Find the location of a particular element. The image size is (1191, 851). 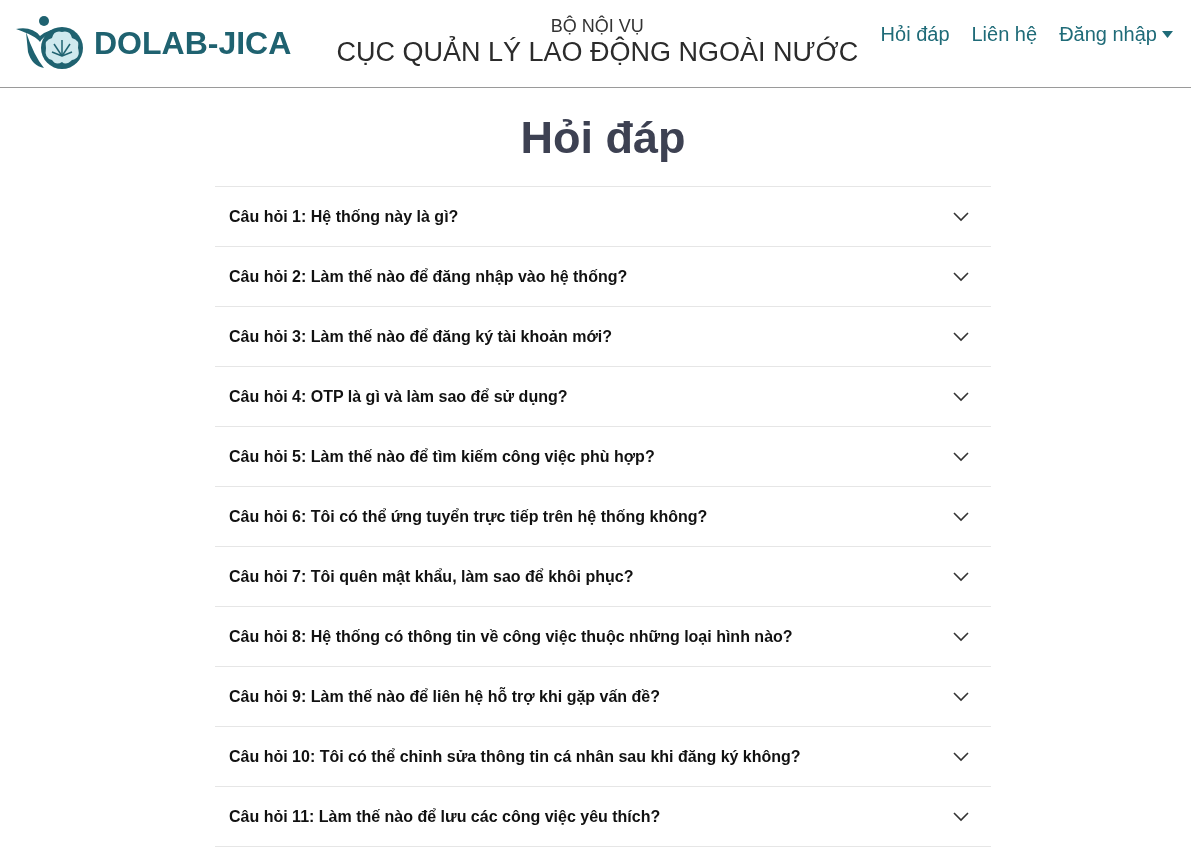

faq-question: Câu hỏi 9: Làm thế nào để liên hệ hỗ trợ khi gặp vấn đề? is located at coordinates (603, 696).